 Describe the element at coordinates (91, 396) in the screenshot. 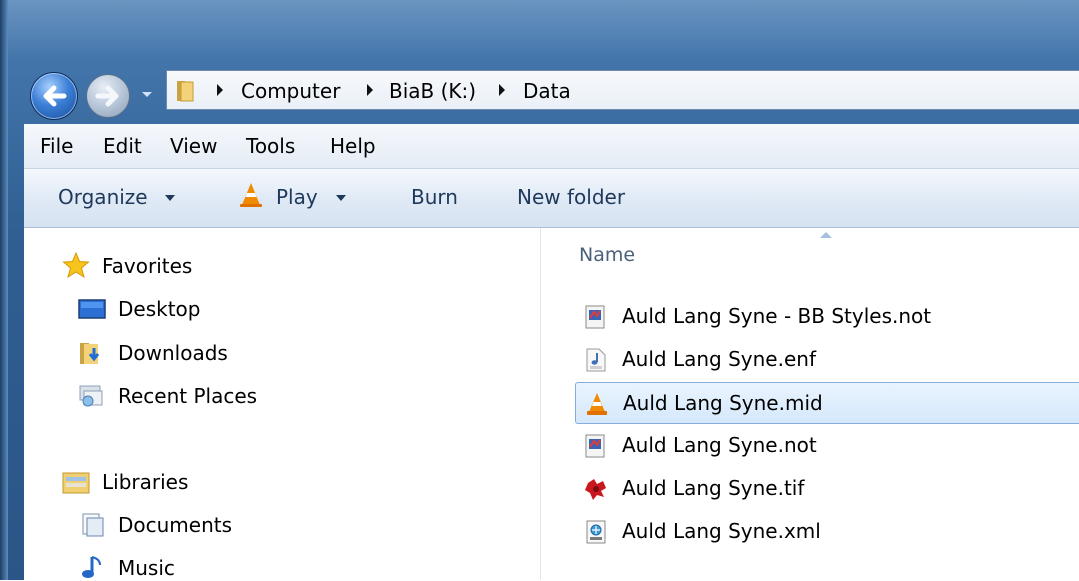

I see `recent-places-icon` at that location.